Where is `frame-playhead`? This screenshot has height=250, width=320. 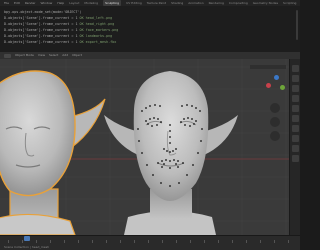 frame-playhead is located at coordinates (27, 238).